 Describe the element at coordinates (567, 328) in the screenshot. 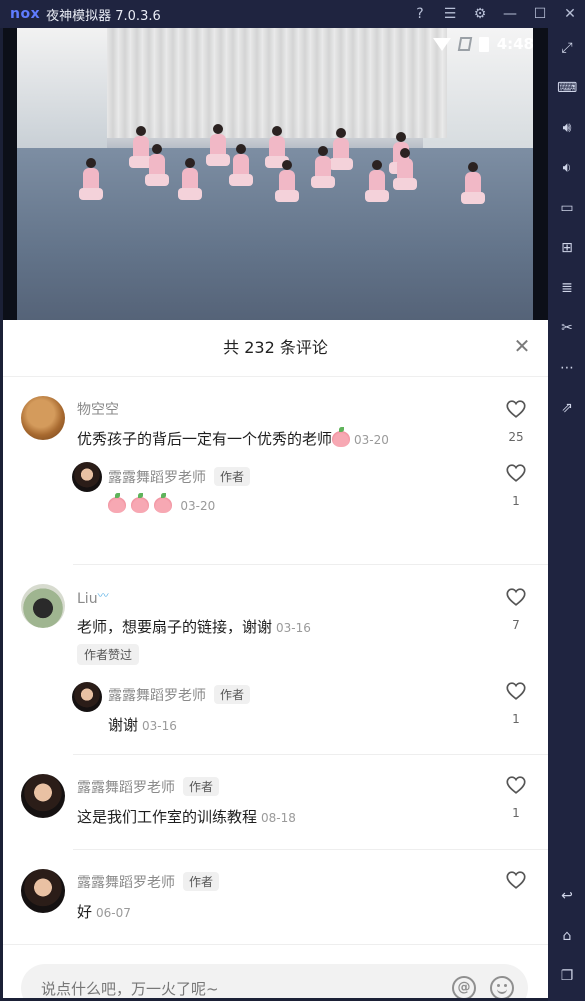

I see `scissors-icon: ✂` at that location.